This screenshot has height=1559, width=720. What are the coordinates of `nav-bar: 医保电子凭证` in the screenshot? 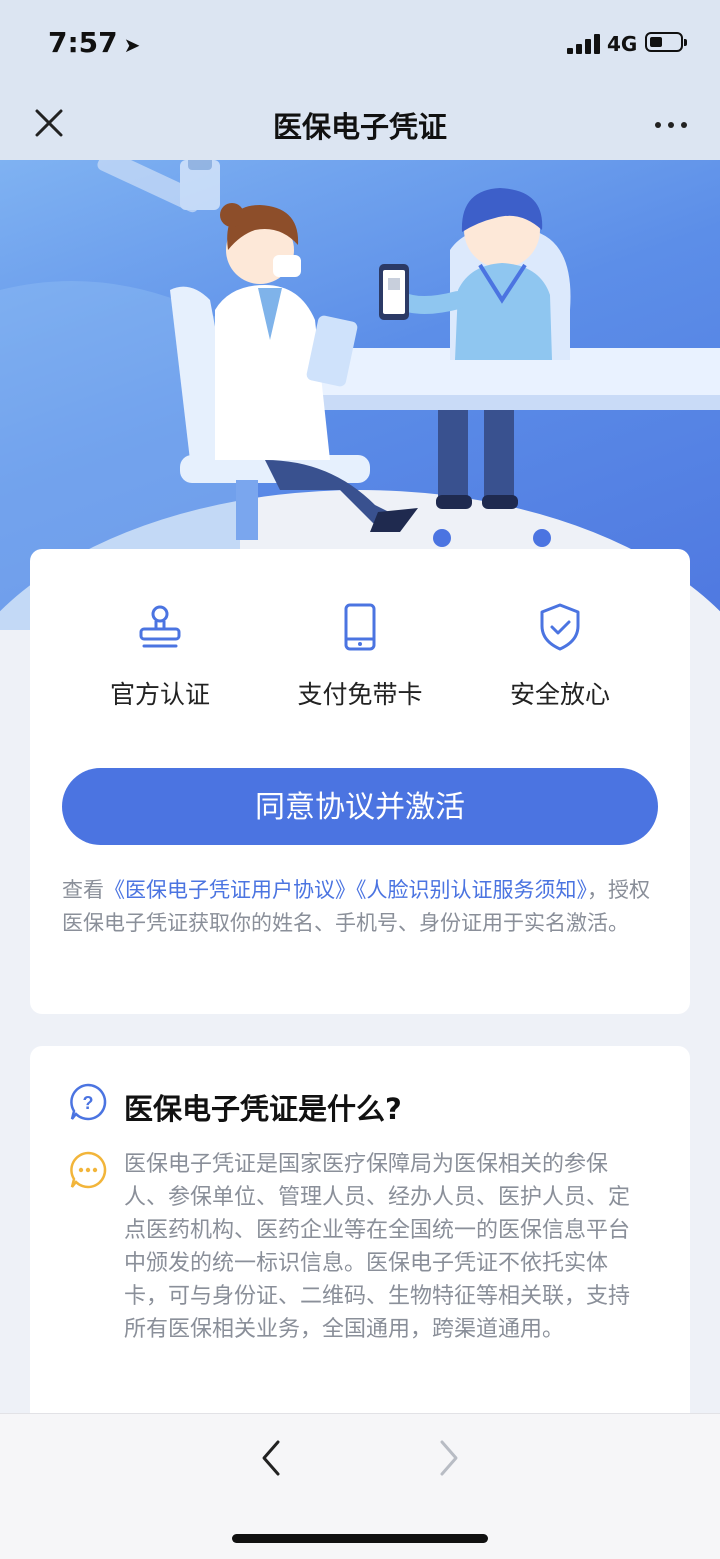 It's located at (360, 124).